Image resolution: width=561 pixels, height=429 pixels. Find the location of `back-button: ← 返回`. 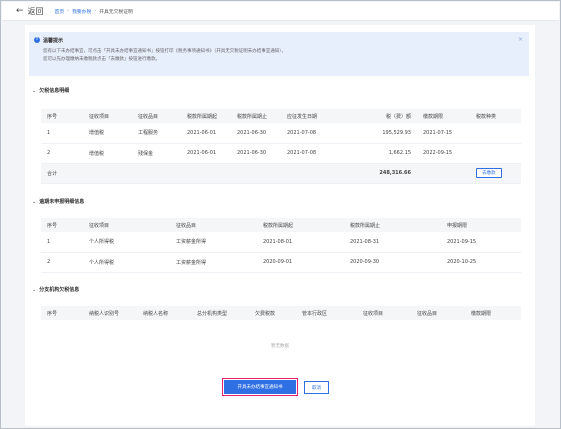

back-button: ← 返回 is located at coordinates (30, 11).